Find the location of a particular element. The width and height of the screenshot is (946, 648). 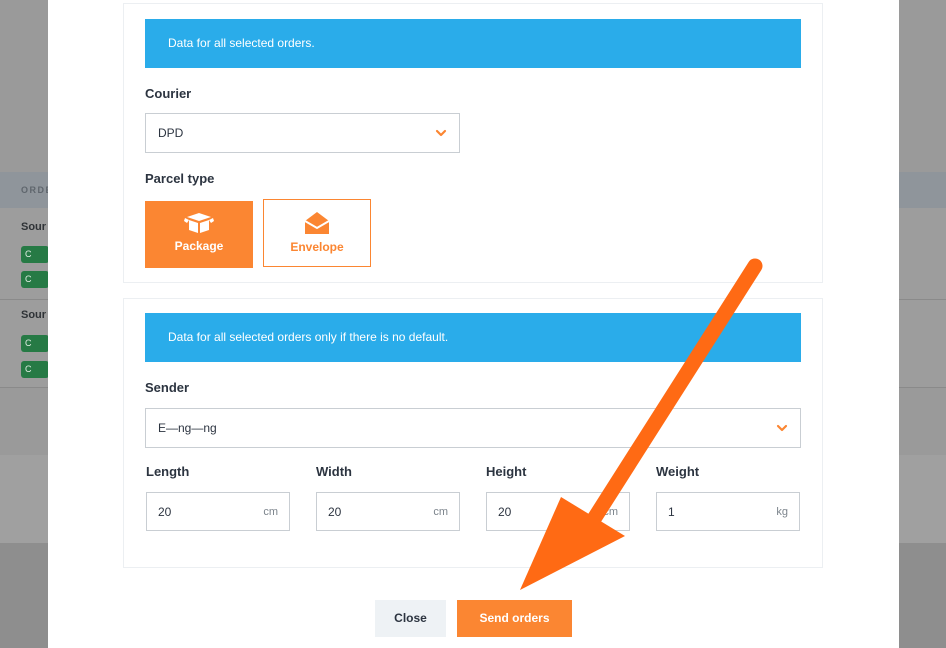

package-icon is located at coordinates (199, 223).